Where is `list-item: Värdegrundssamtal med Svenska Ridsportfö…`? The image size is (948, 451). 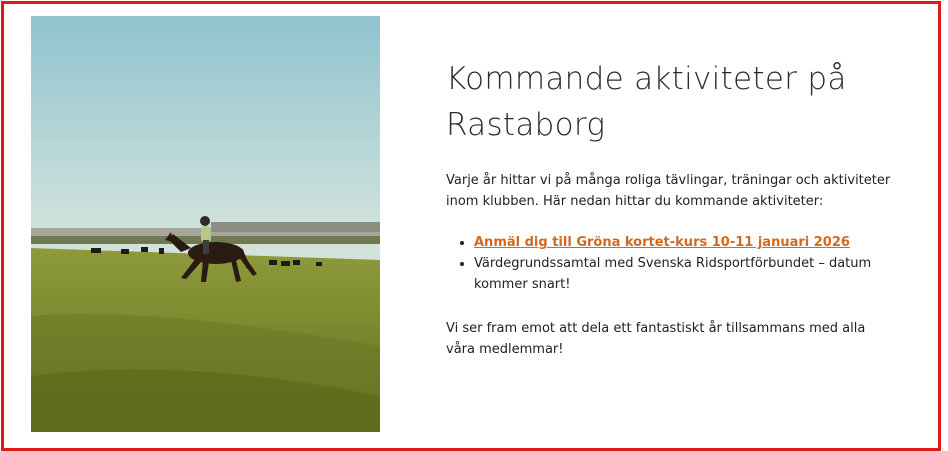
list-item: Värdegrundssamtal med Svenska Ridsportfö… is located at coordinates (685, 274).